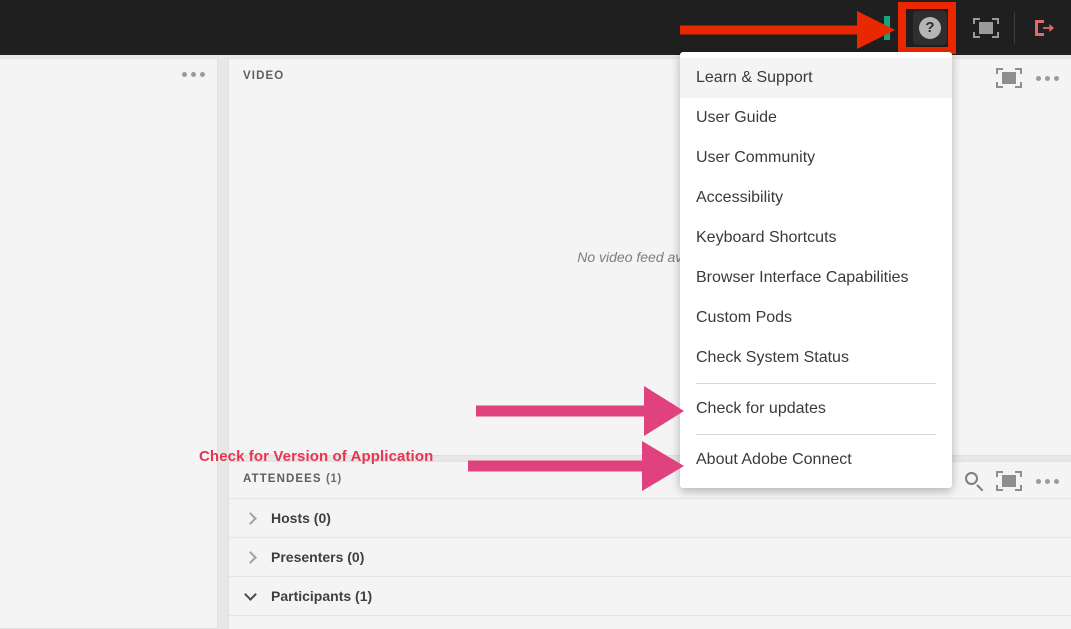 This screenshot has height=629, width=1071. What do you see at coordinates (816, 358) in the screenshot?
I see `menu-item-check-system-status: Check System Status` at bounding box center [816, 358].